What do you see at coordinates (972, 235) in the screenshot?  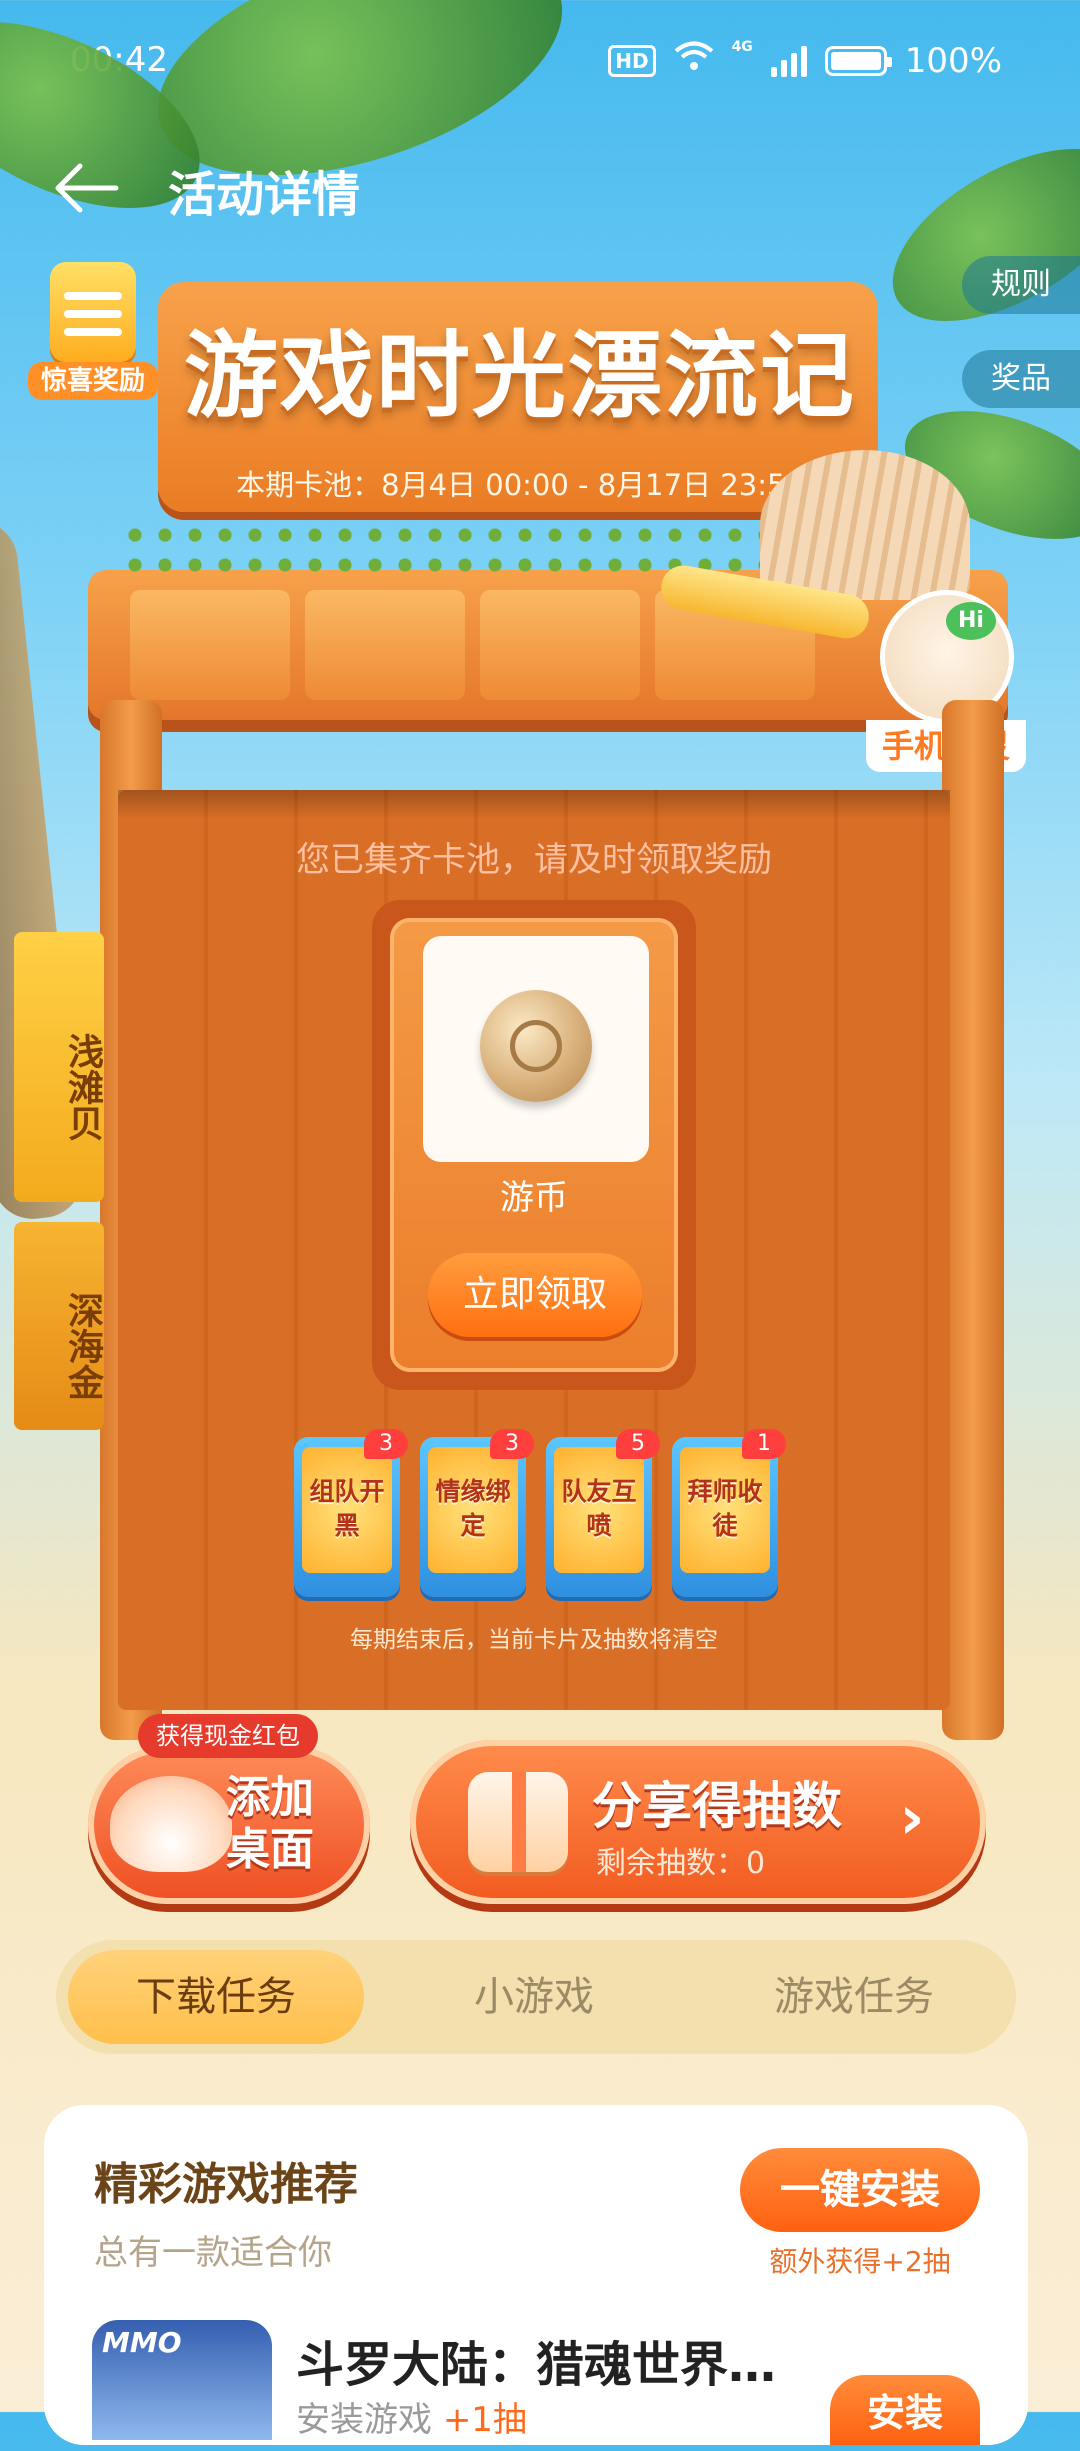 I see `palm-leaf-decoration` at bounding box center [972, 235].